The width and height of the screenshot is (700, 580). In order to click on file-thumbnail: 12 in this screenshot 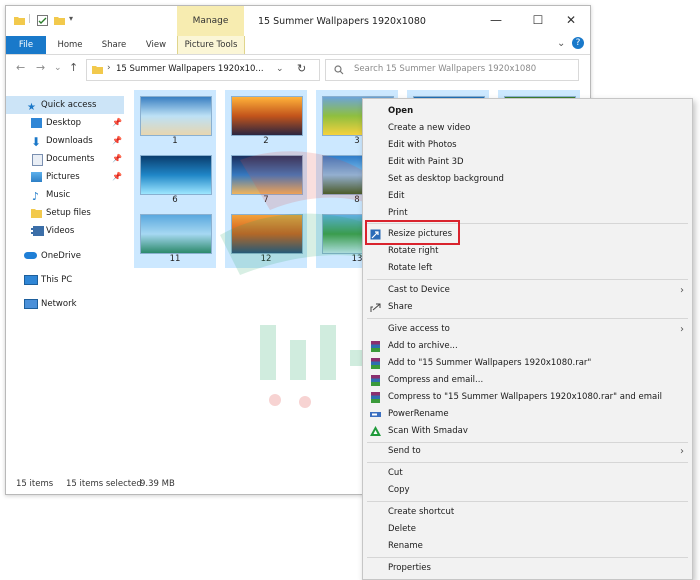, I will do `click(266, 238)`.